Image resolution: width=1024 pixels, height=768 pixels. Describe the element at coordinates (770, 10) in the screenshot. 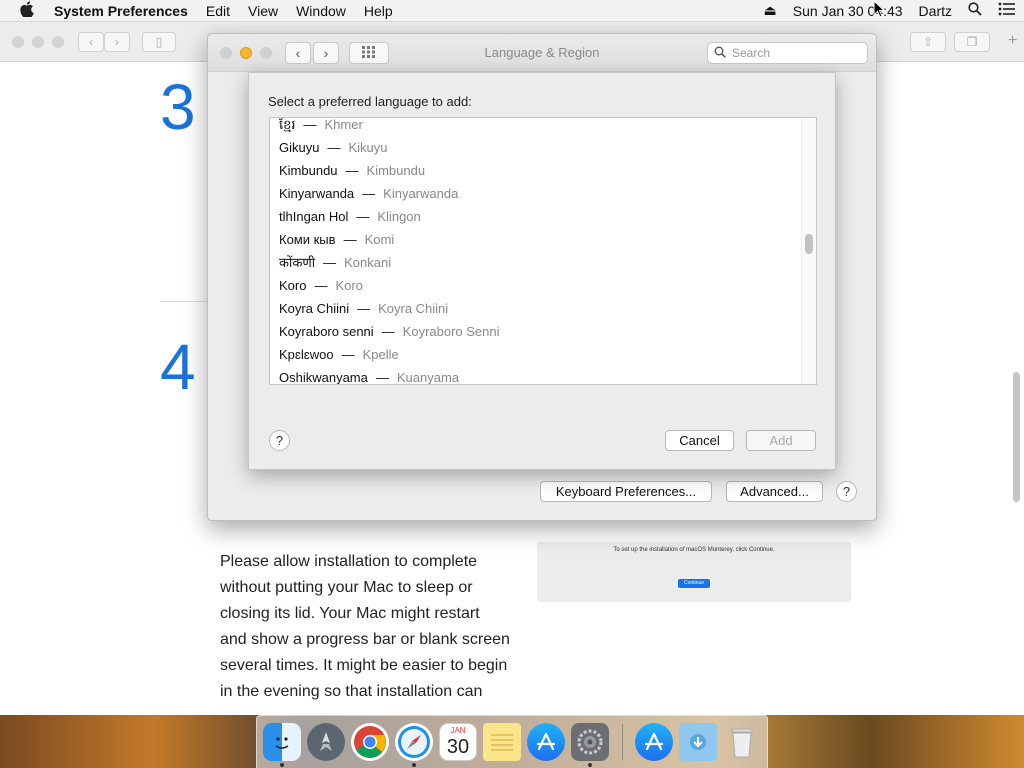

I see `eject-icon: ⏏` at that location.